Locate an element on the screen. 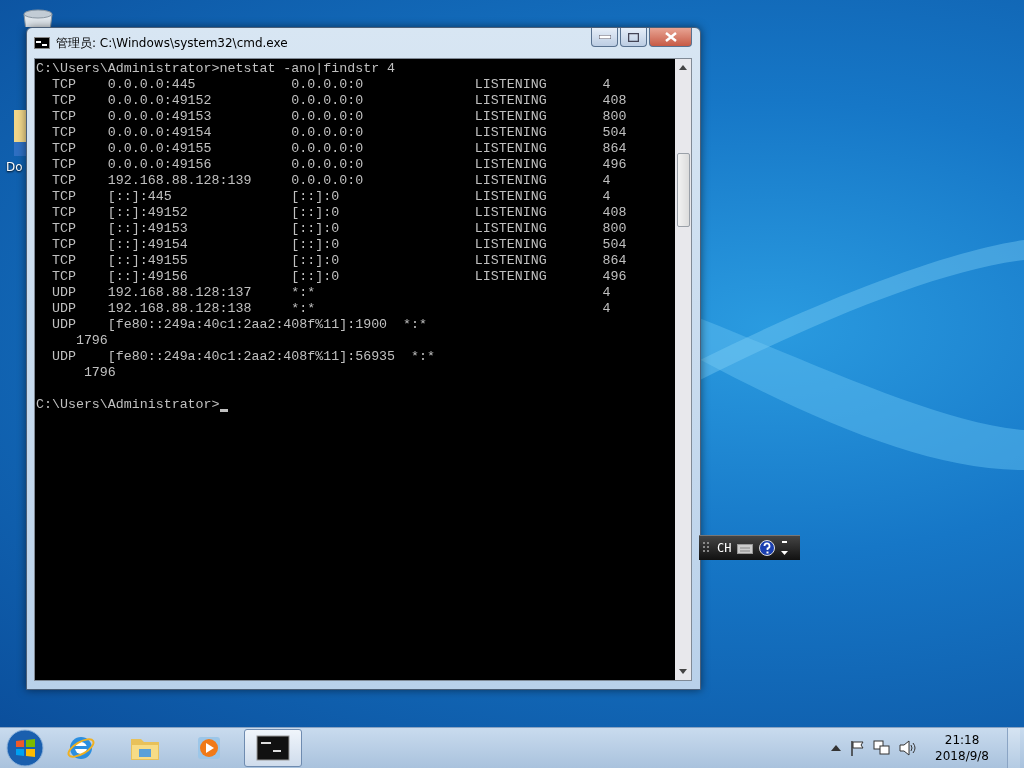 The width and height of the screenshot is (1024, 768). taskbar-button is located at coordinates (273, 748).